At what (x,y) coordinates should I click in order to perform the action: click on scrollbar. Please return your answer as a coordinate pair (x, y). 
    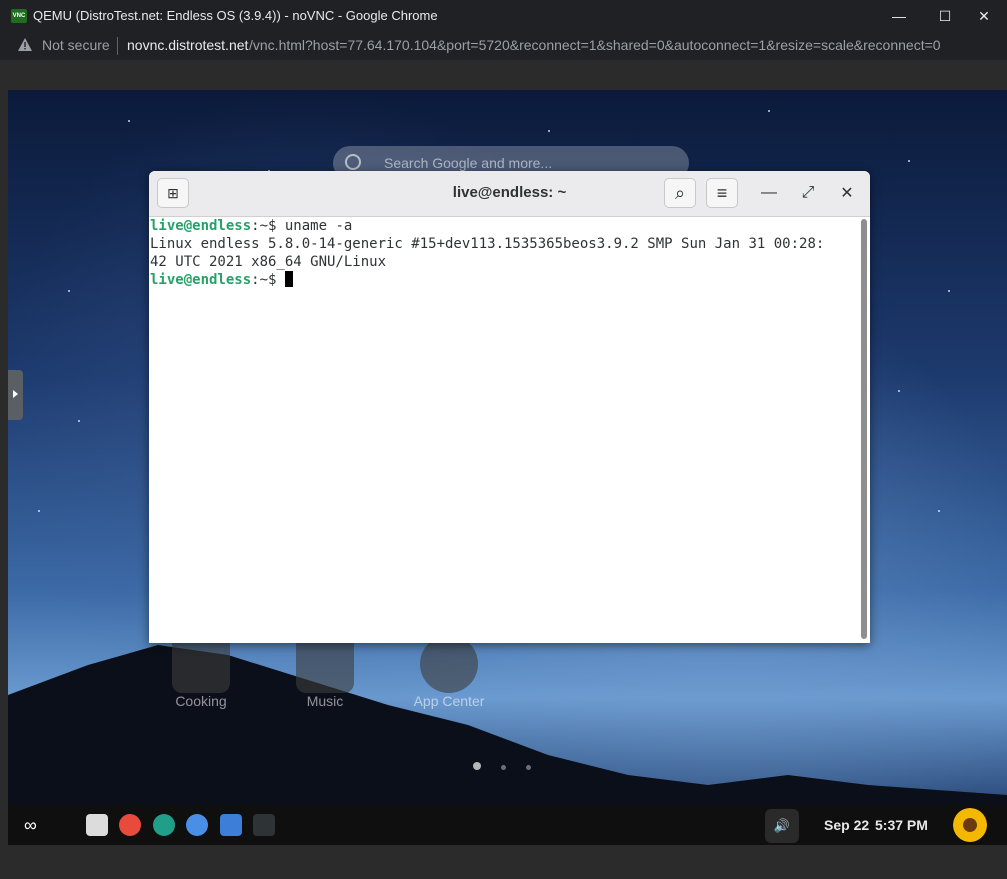
    Looking at the image, I should click on (864, 429).